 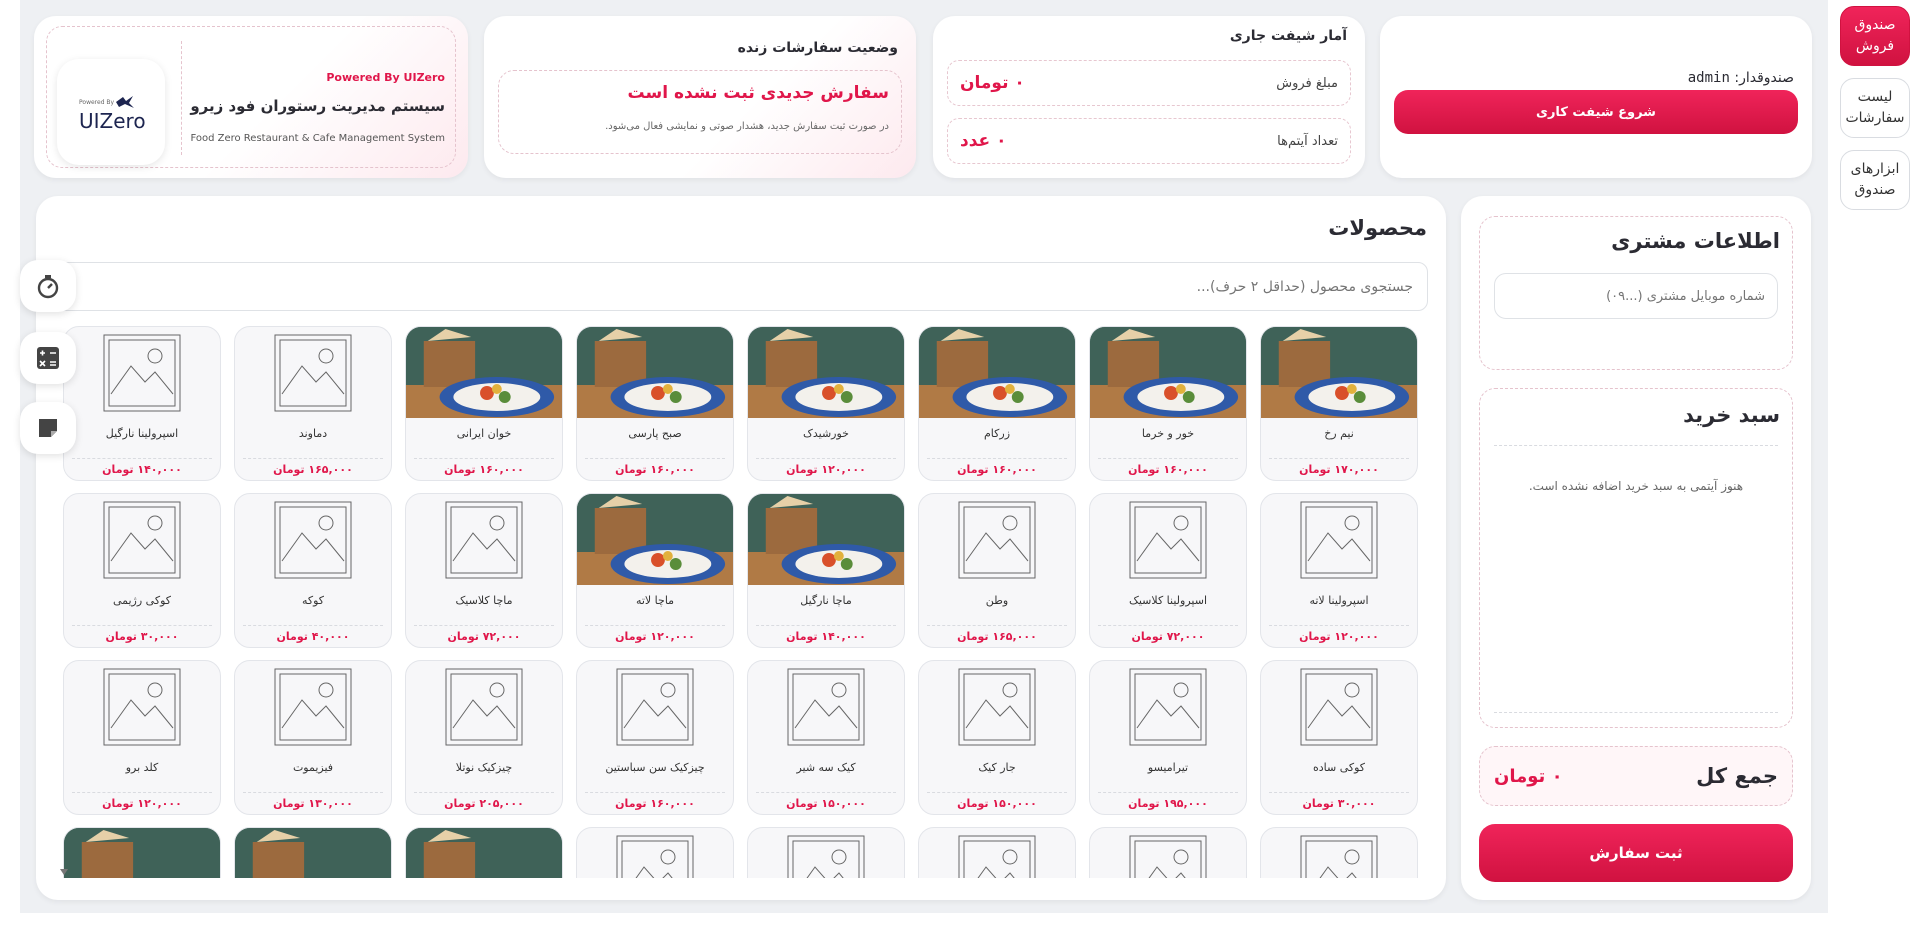 I want to click on product-card: ماچا نارگیل ۱۴۰,۰۰۰ تومان, so click(x=826, y=570).